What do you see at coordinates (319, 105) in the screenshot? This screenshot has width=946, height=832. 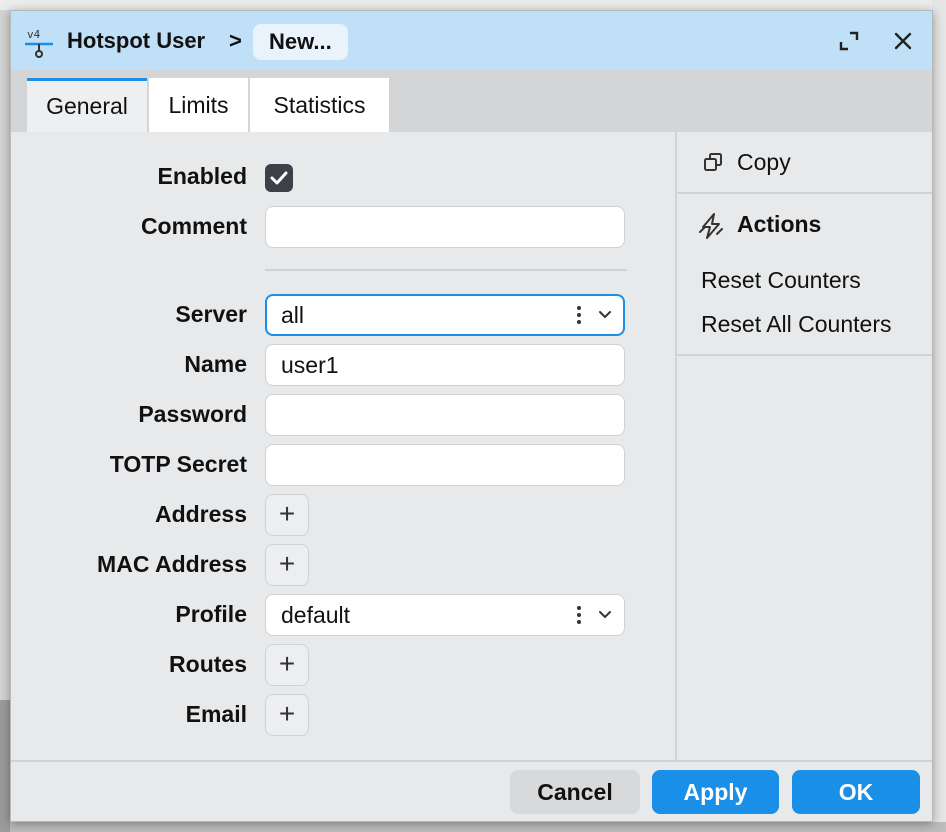 I see `tab-statistics: Statistics` at bounding box center [319, 105].